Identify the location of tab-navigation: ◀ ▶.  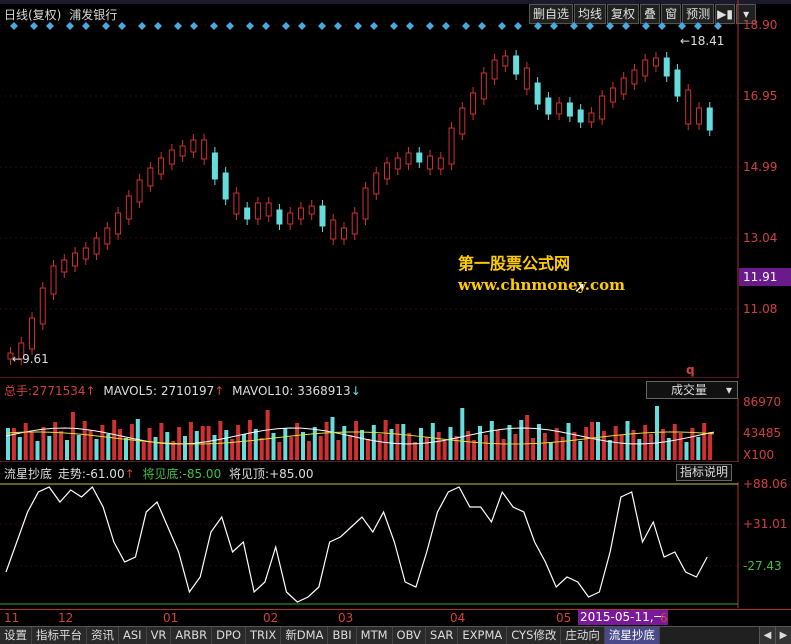
(775, 635).